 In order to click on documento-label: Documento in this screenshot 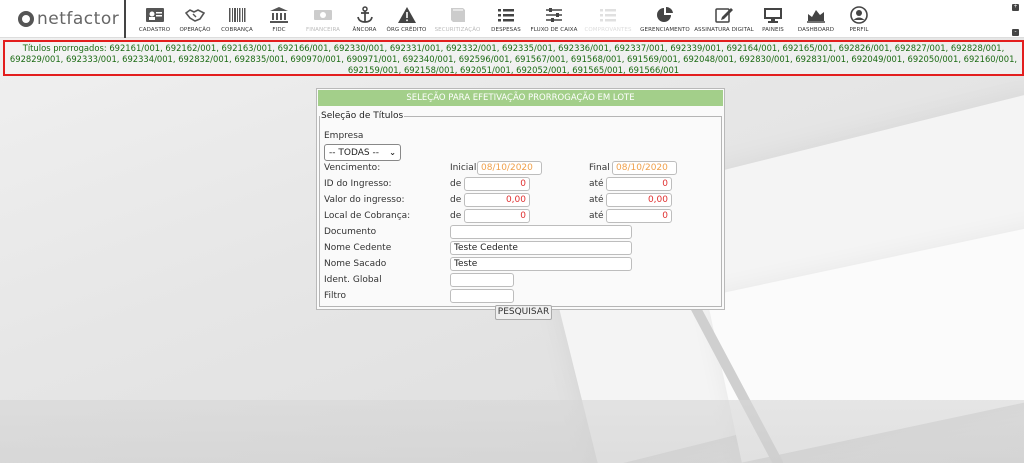, I will do `click(350, 232)`.